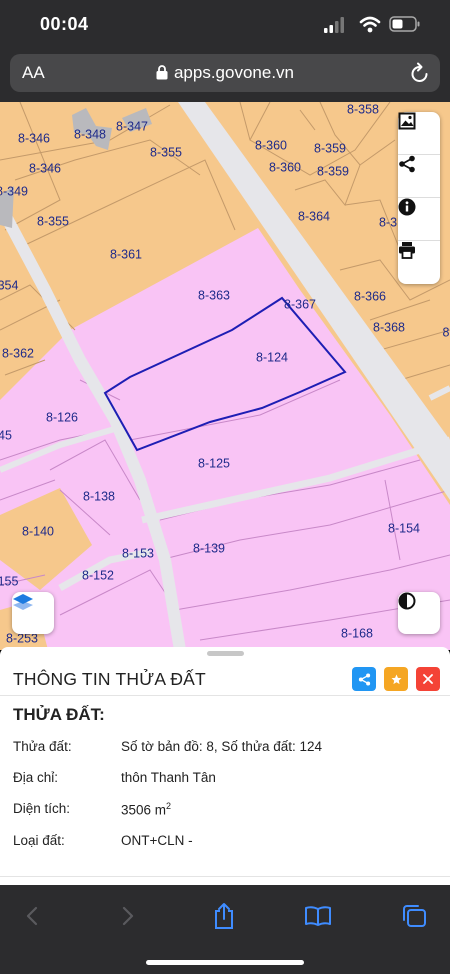  What do you see at coordinates (407, 250) in the screenshot?
I see `print-icon` at bounding box center [407, 250].